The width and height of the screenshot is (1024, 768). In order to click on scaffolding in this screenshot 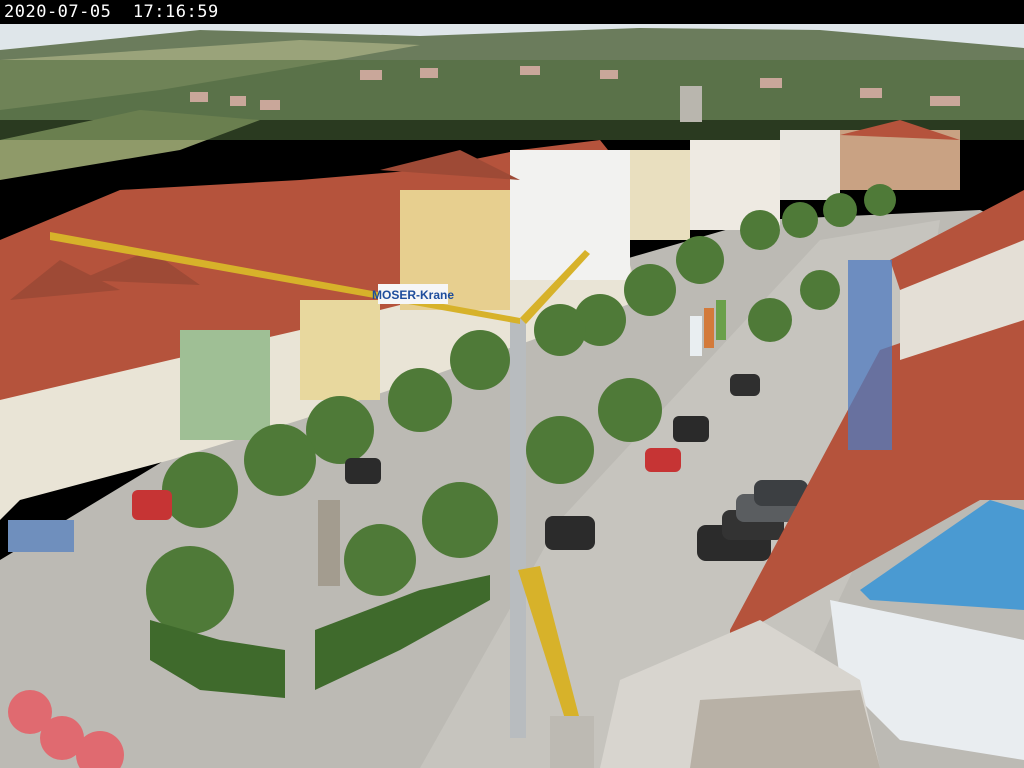, I will do `click(870, 355)`.